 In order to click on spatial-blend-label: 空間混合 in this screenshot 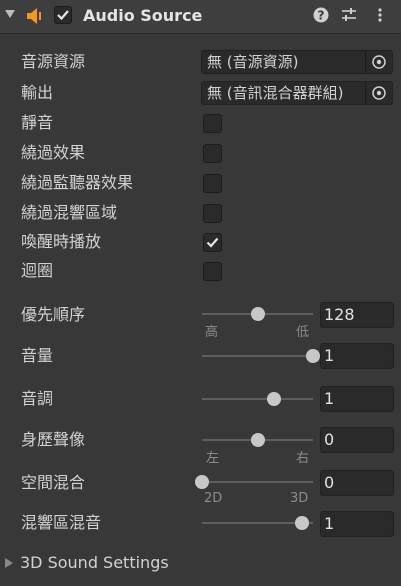, I will do `click(53, 482)`.